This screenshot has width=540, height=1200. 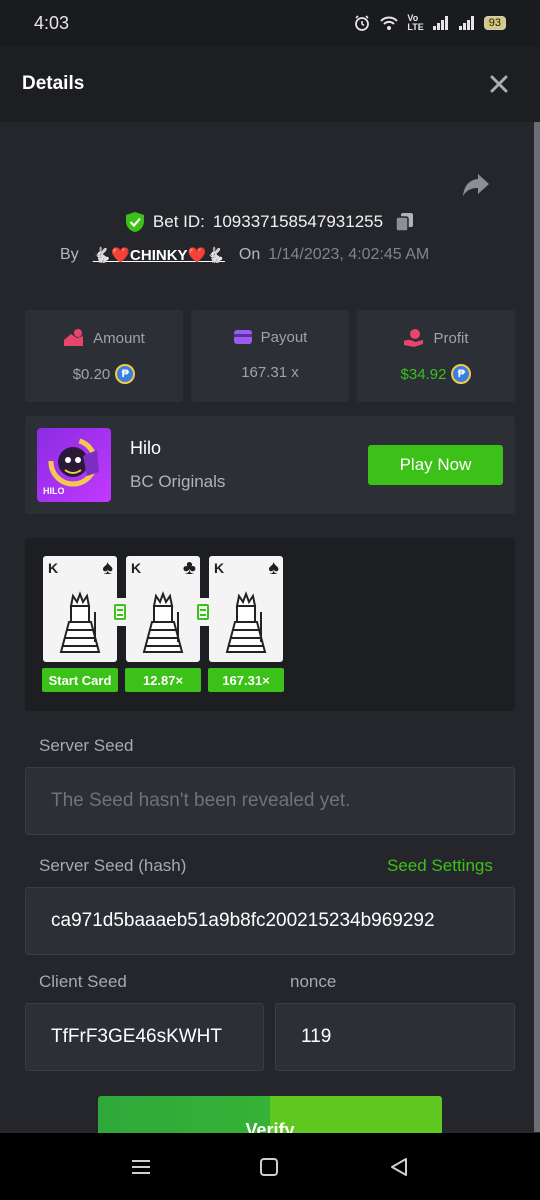 What do you see at coordinates (423, 374) in the screenshot?
I see `profit-value: $34.92` at bounding box center [423, 374].